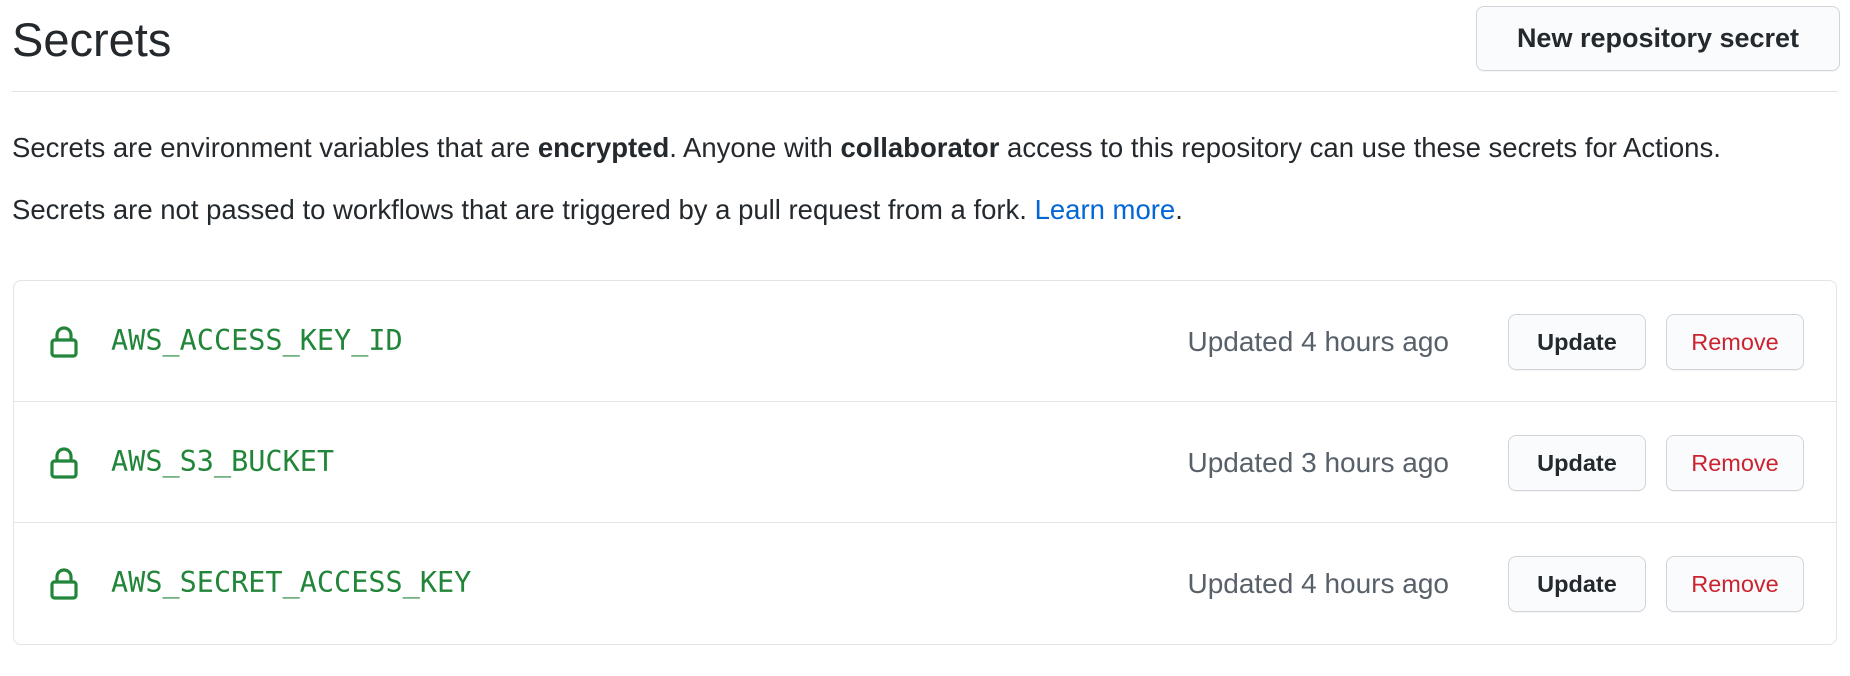 The height and width of the screenshot is (676, 1850). Describe the element at coordinates (603, 147) in the screenshot. I see `description-emphasis-encrypted: encrypted` at that location.